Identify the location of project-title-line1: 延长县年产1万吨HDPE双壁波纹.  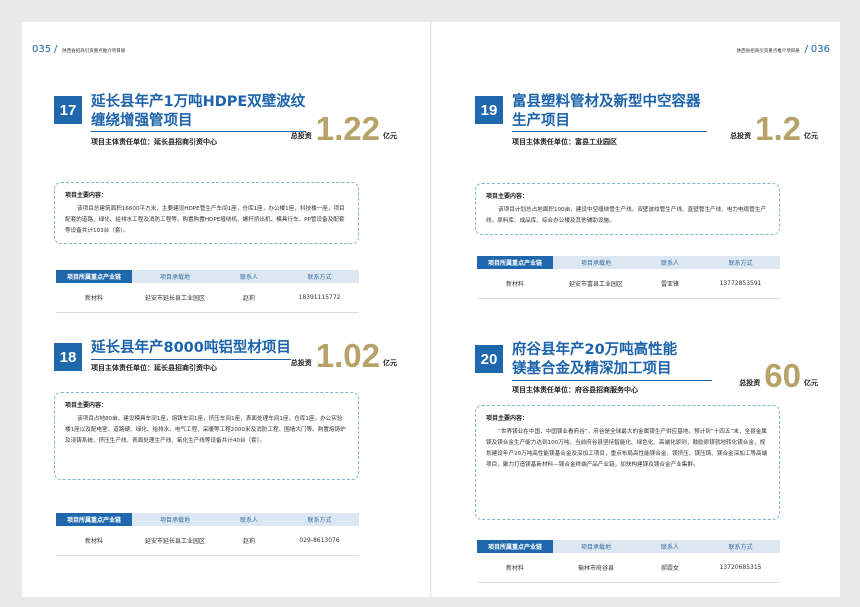
(198, 102).